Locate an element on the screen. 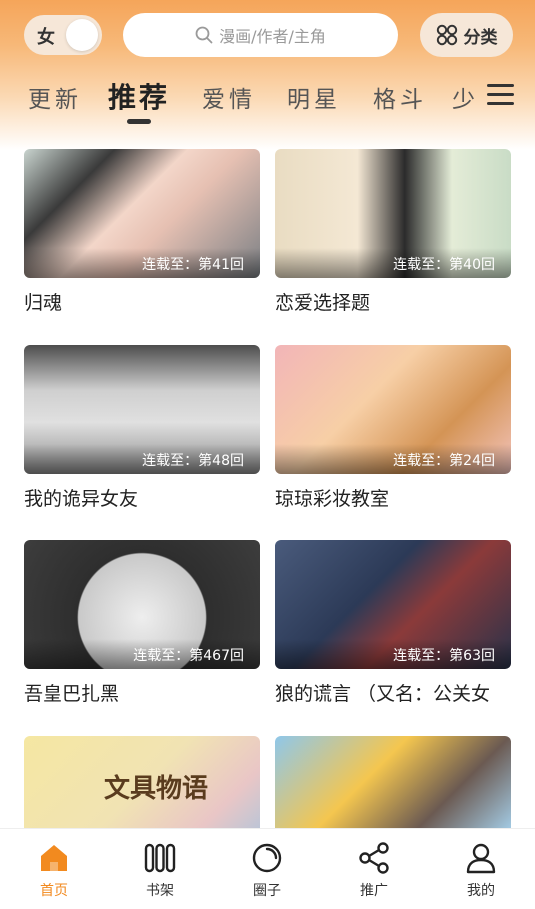 This screenshot has width=535, height=909. nav-bookshelf: 书架 is located at coordinates (160, 870).